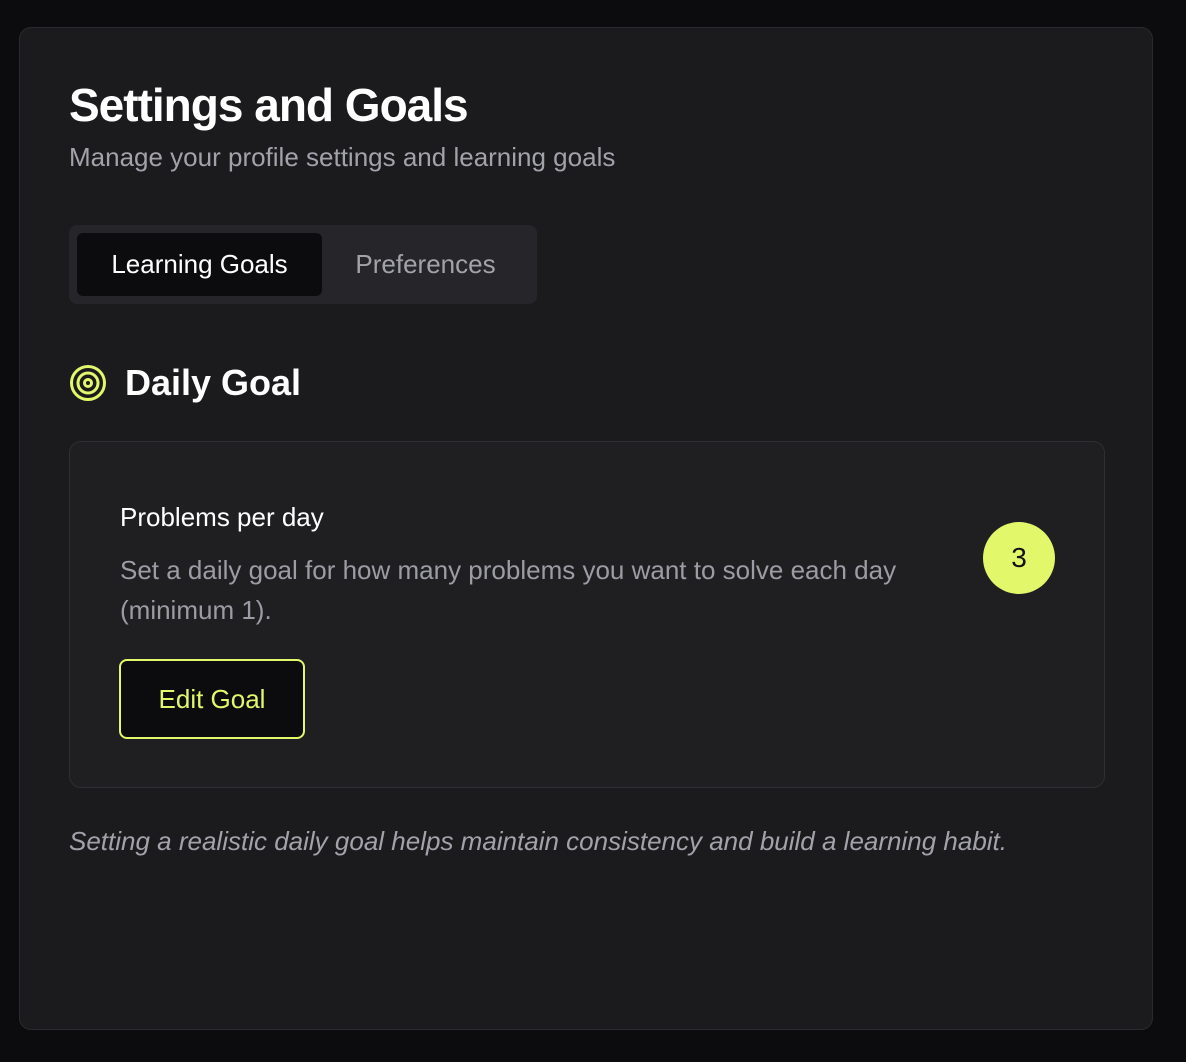 The image size is (1186, 1062). Describe the element at coordinates (213, 382) in the screenshot. I see `section-title: Daily Goal` at that location.